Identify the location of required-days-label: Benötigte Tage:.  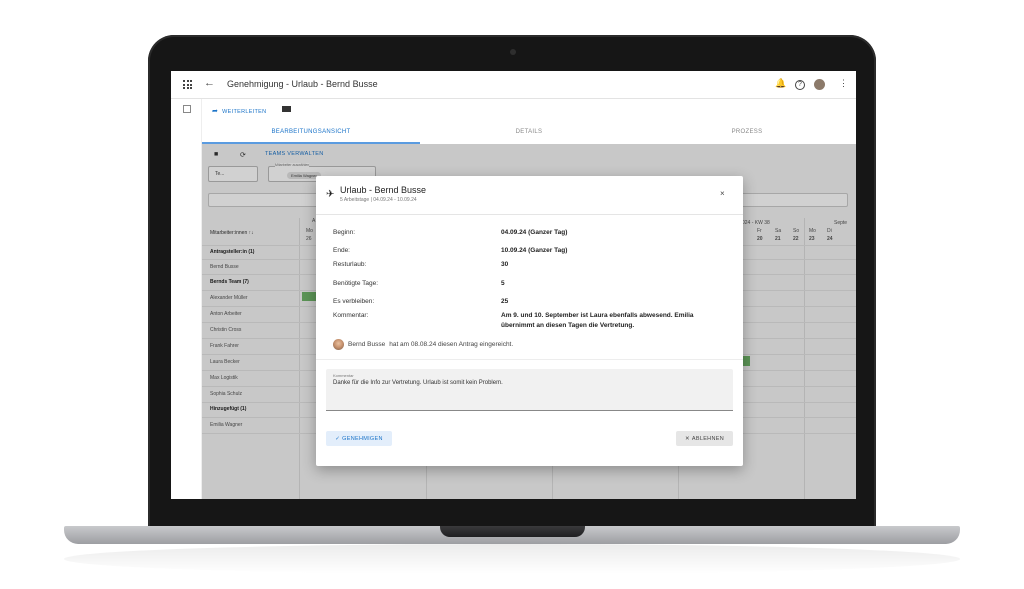
(356, 283).